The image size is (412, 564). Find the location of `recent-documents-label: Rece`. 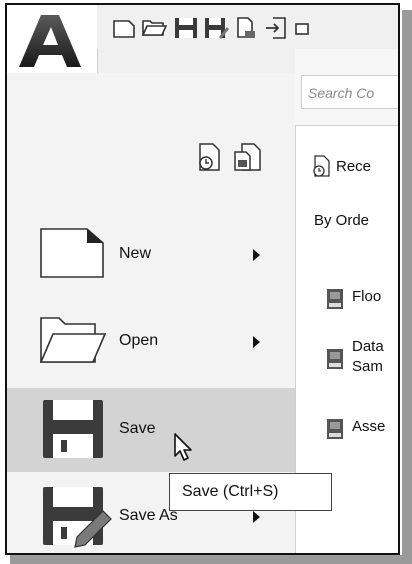

recent-documents-label: Rece is located at coordinates (354, 166).